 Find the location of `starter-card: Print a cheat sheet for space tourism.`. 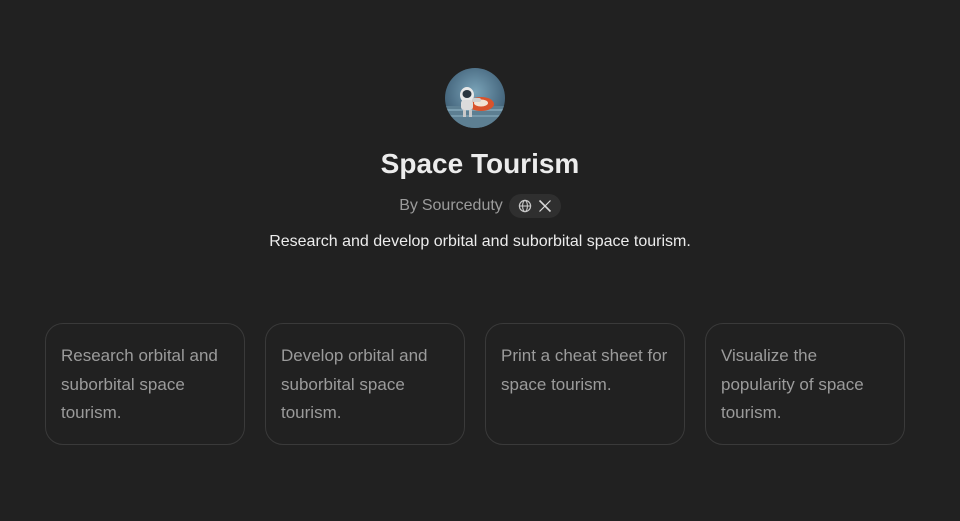

starter-card: Print a cheat sheet for space tourism. is located at coordinates (585, 384).